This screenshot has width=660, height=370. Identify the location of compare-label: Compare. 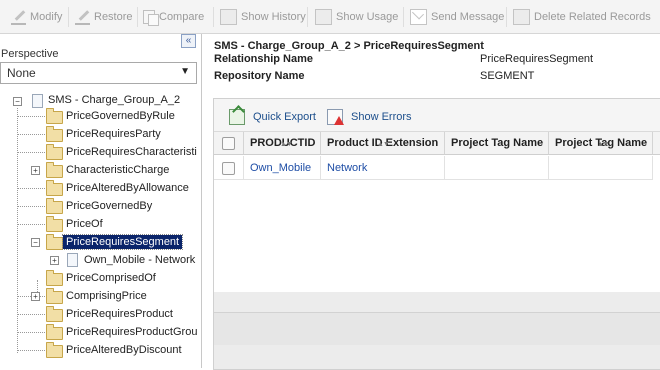
(182, 17).